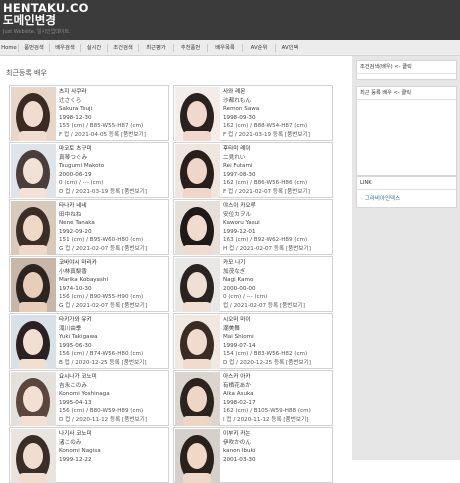  Describe the element at coordinates (241, 223) in the screenshot. I see `actress-name-en: Kaworu Yasui` at that location.